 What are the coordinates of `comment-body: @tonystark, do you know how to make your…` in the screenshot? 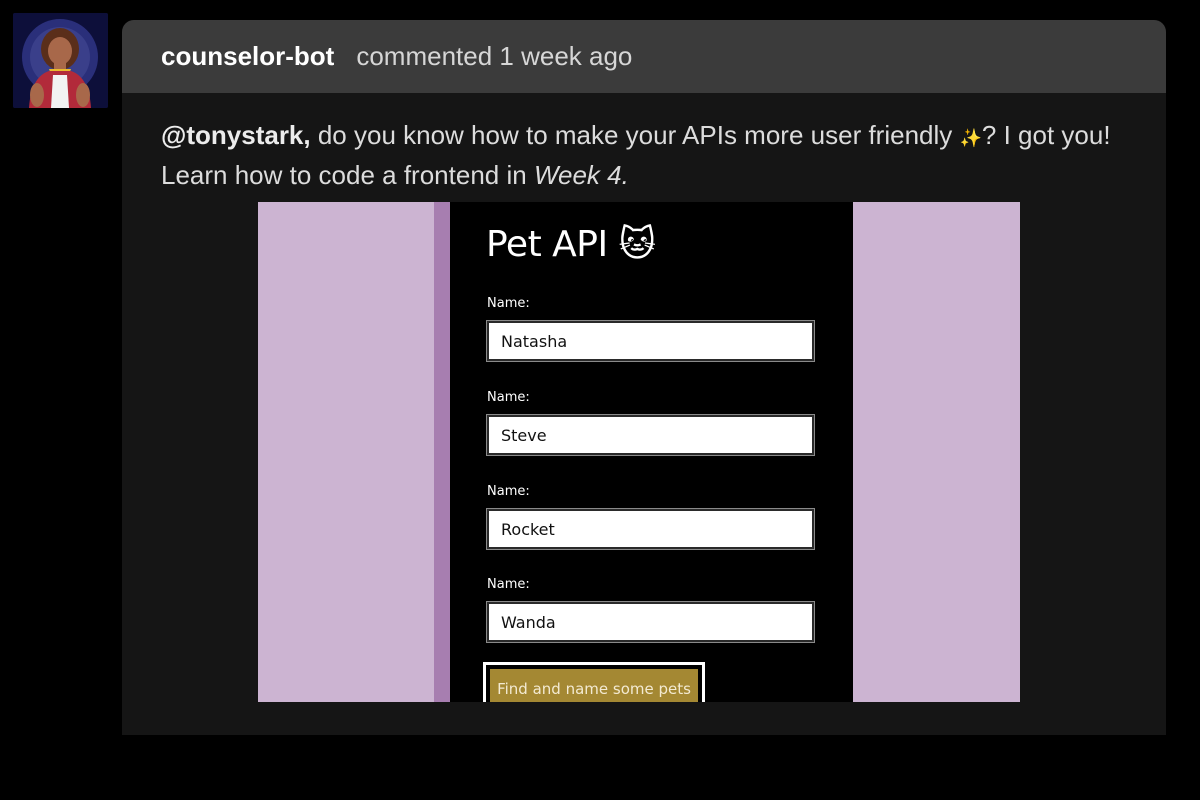 It's located at (644, 143).